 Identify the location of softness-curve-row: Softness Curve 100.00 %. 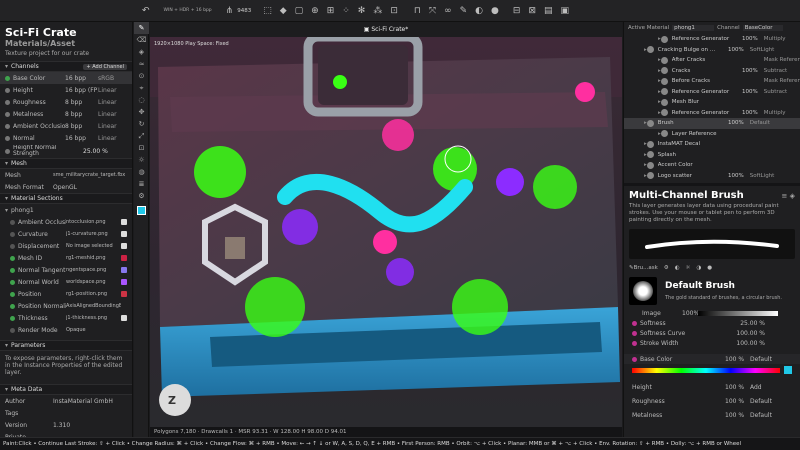
(712, 333).